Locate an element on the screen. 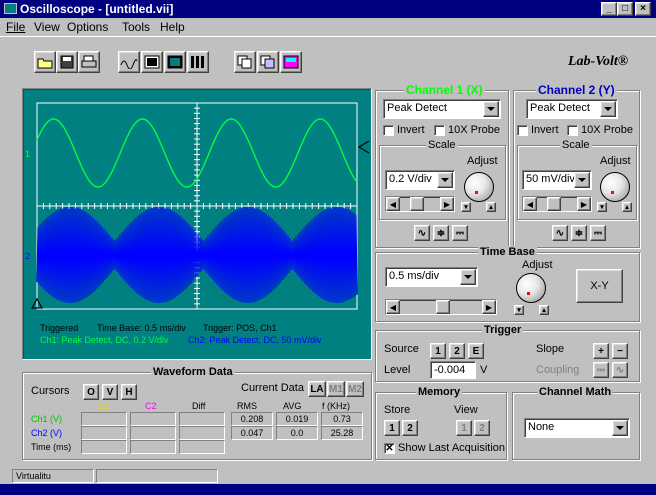 The height and width of the screenshot is (495, 656). channel1-knob-down: ▾ is located at coordinates (466, 207).